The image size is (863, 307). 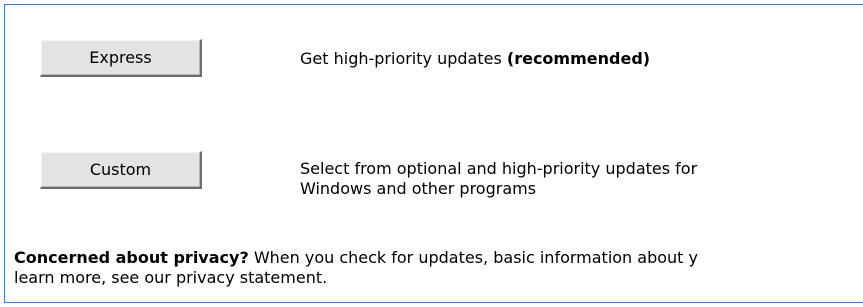 What do you see at coordinates (121, 58) in the screenshot?
I see `express-button: Express` at bounding box center [121, 58].